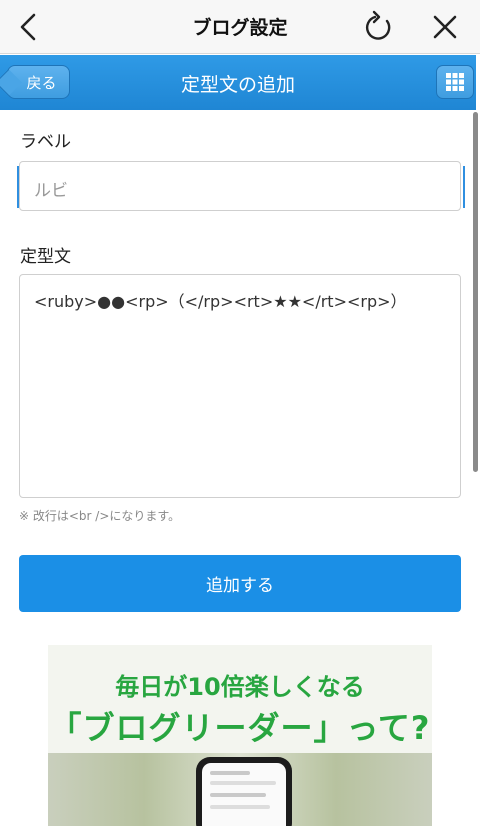 Image resolution: width=480 pixels, height=826 pixels. I want to click on close-icon, so click(445, 27).